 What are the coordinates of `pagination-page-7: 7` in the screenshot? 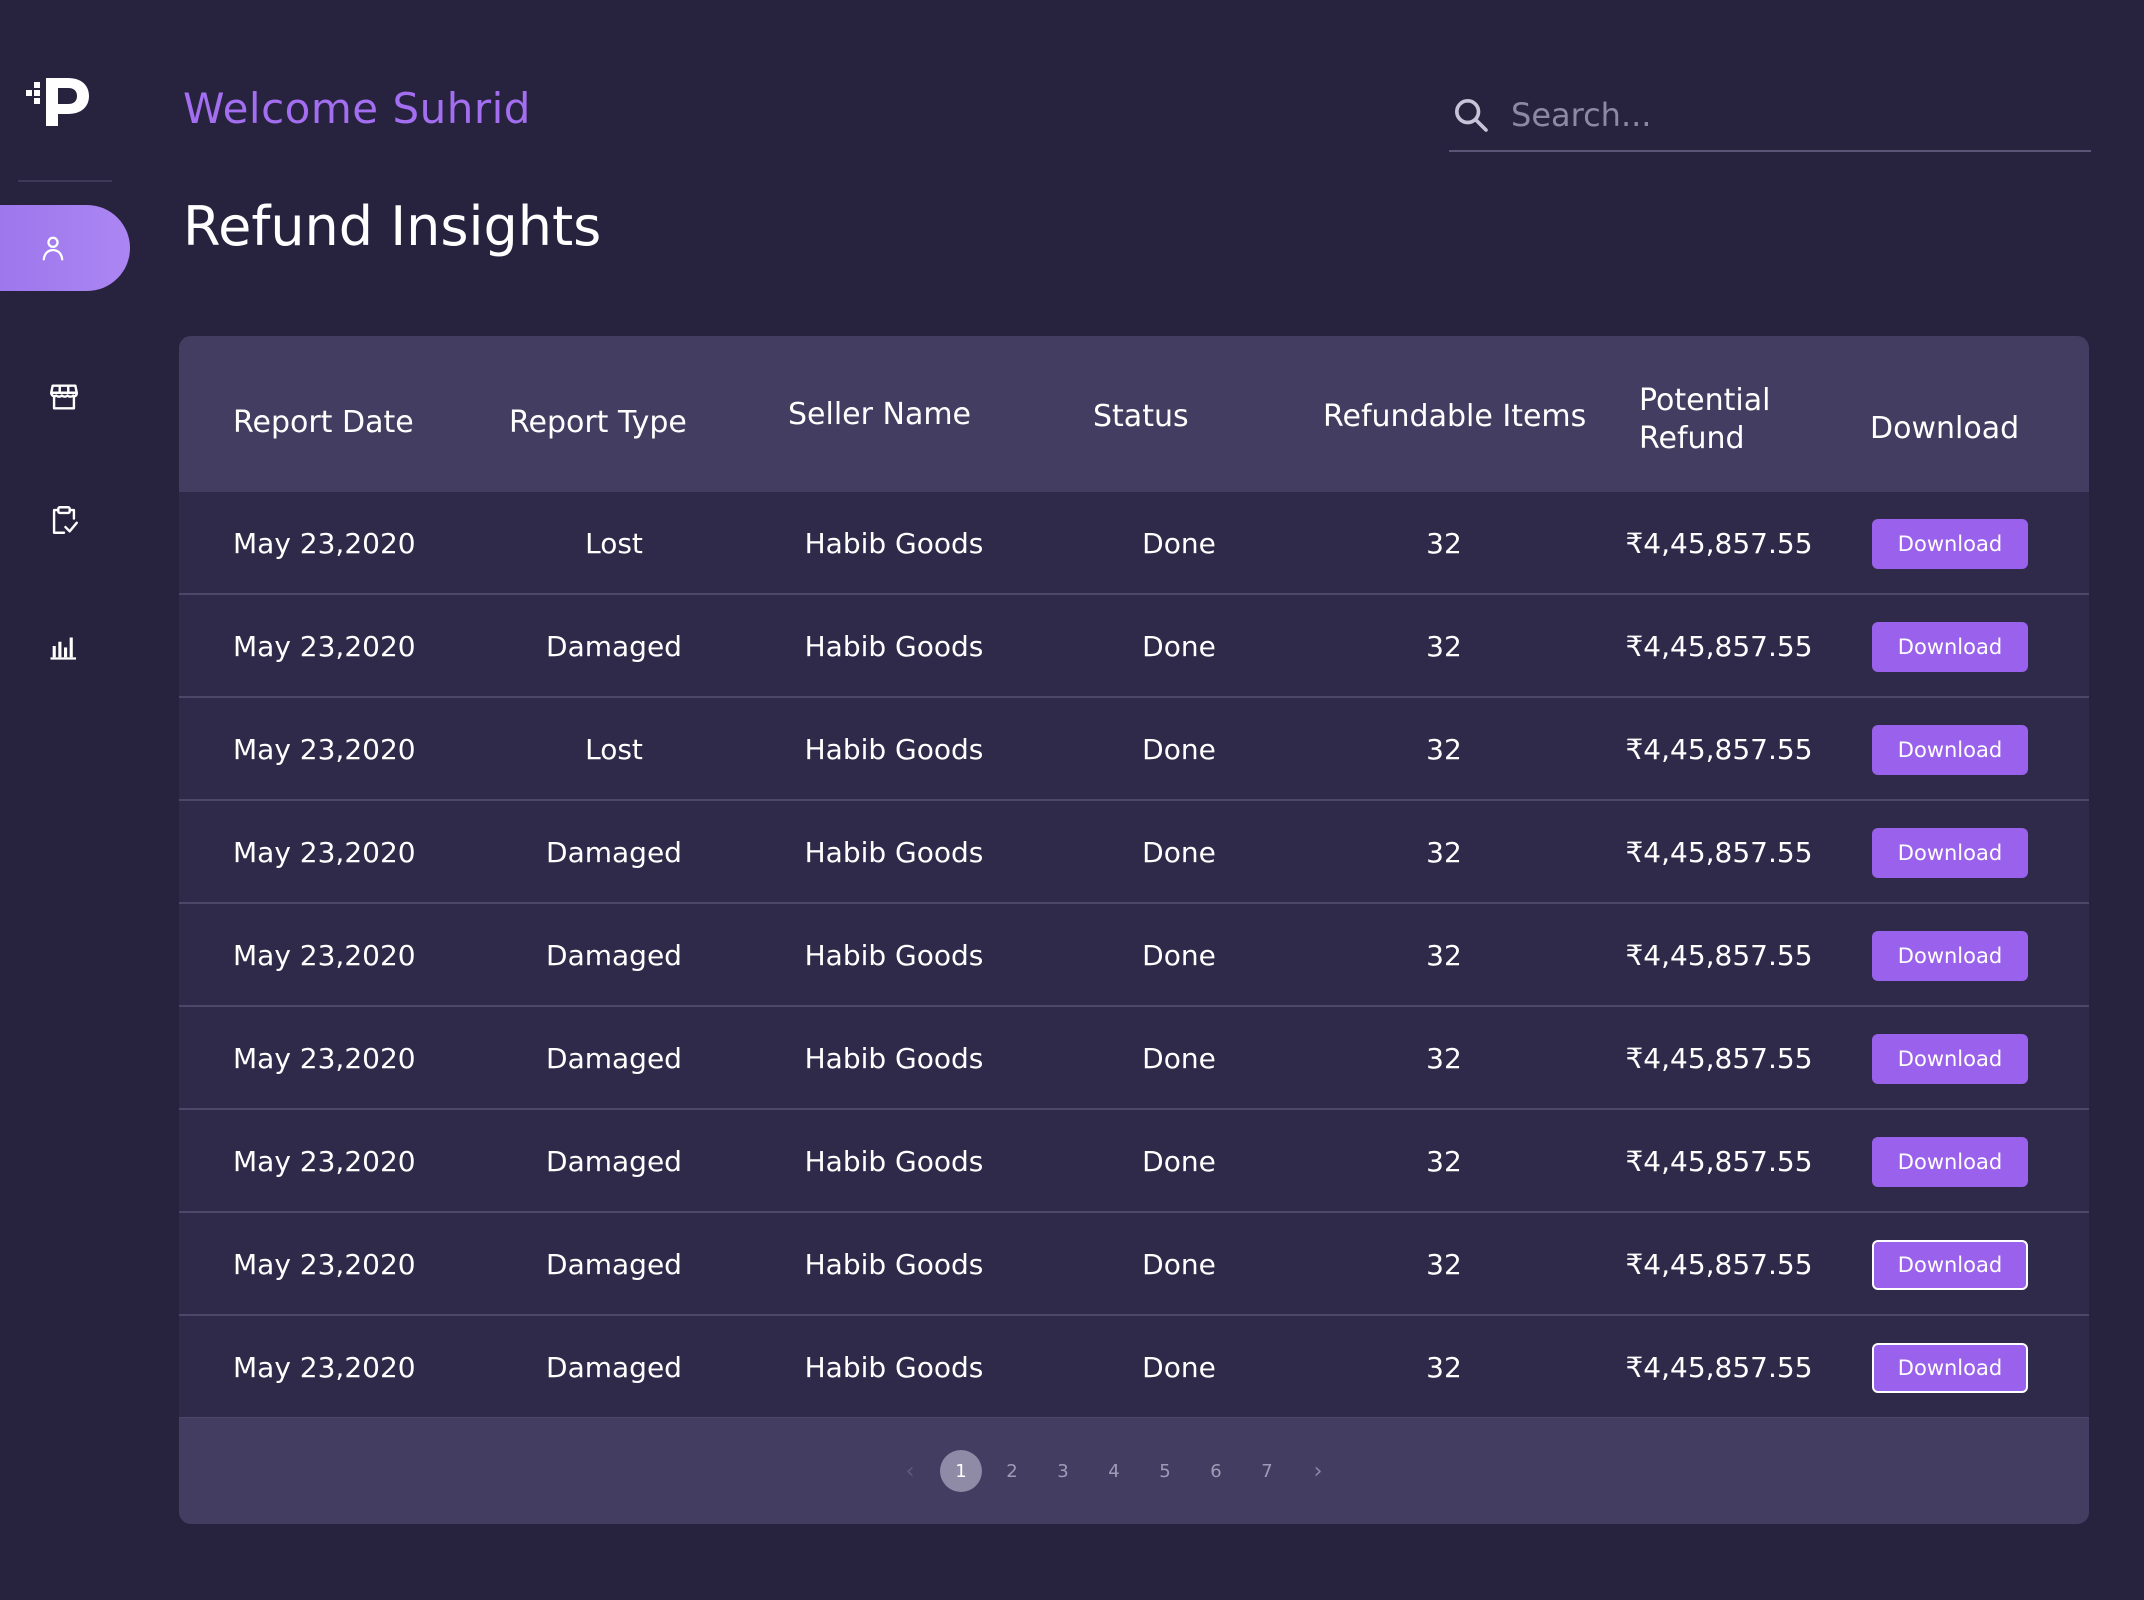 It's located at (1267, 1471).